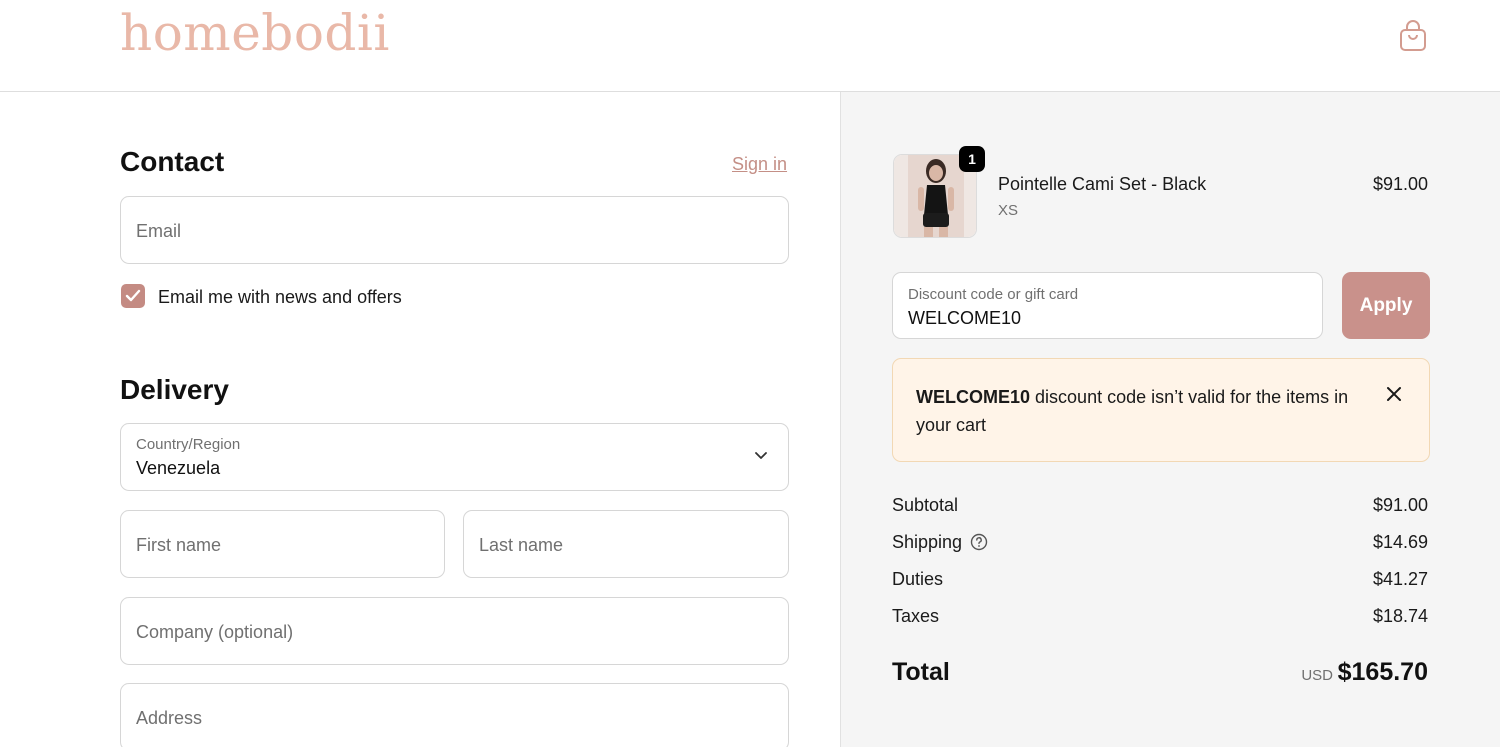 The image size is (1500, 747). I want to click on newsletter-checkbox, so click(133, 296).